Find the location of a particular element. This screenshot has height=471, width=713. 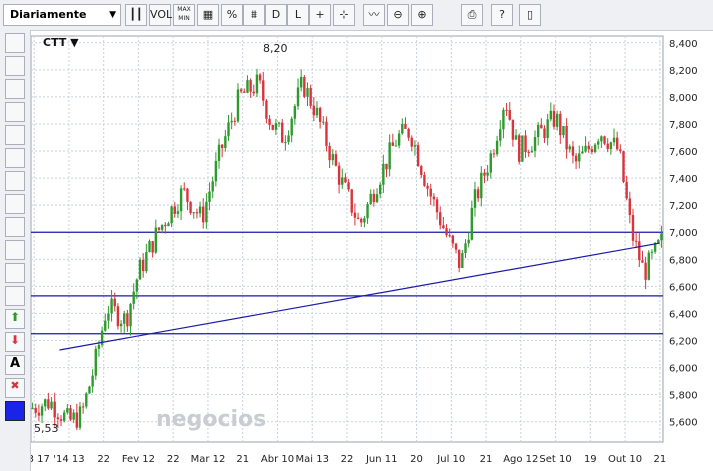

l-button: L is located at coordinates (298, 15).